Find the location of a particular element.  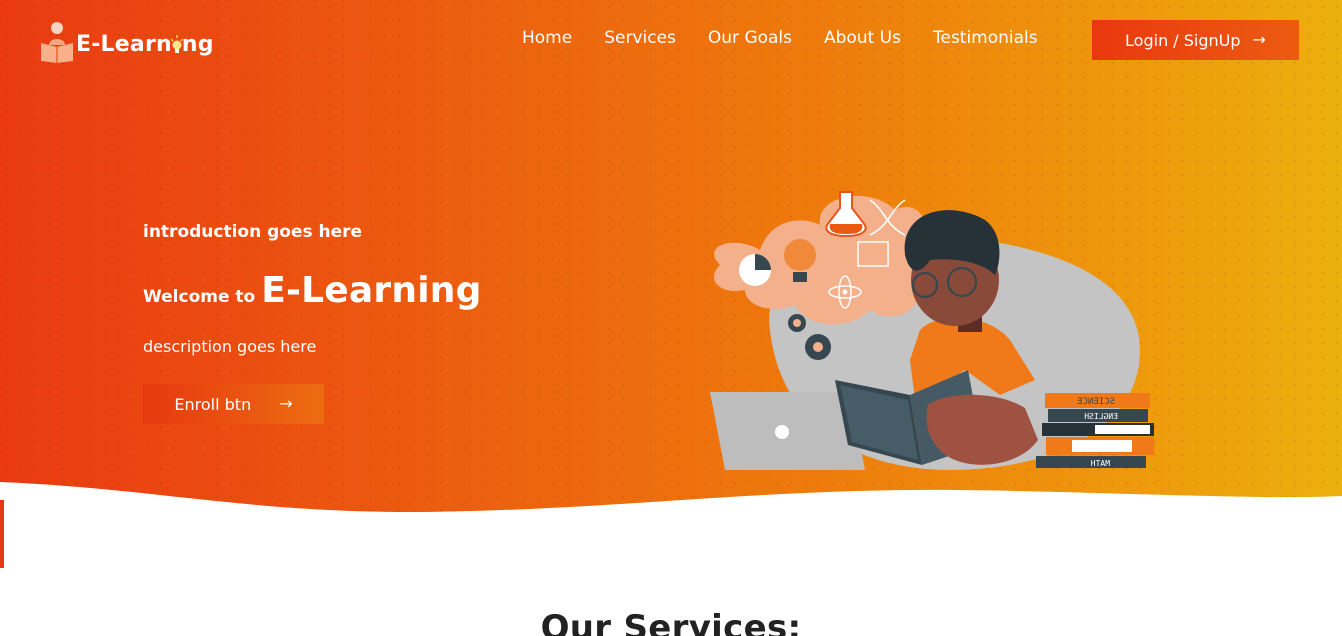

brand-logo: E-Learn ng is located at coordinates (127, 41).